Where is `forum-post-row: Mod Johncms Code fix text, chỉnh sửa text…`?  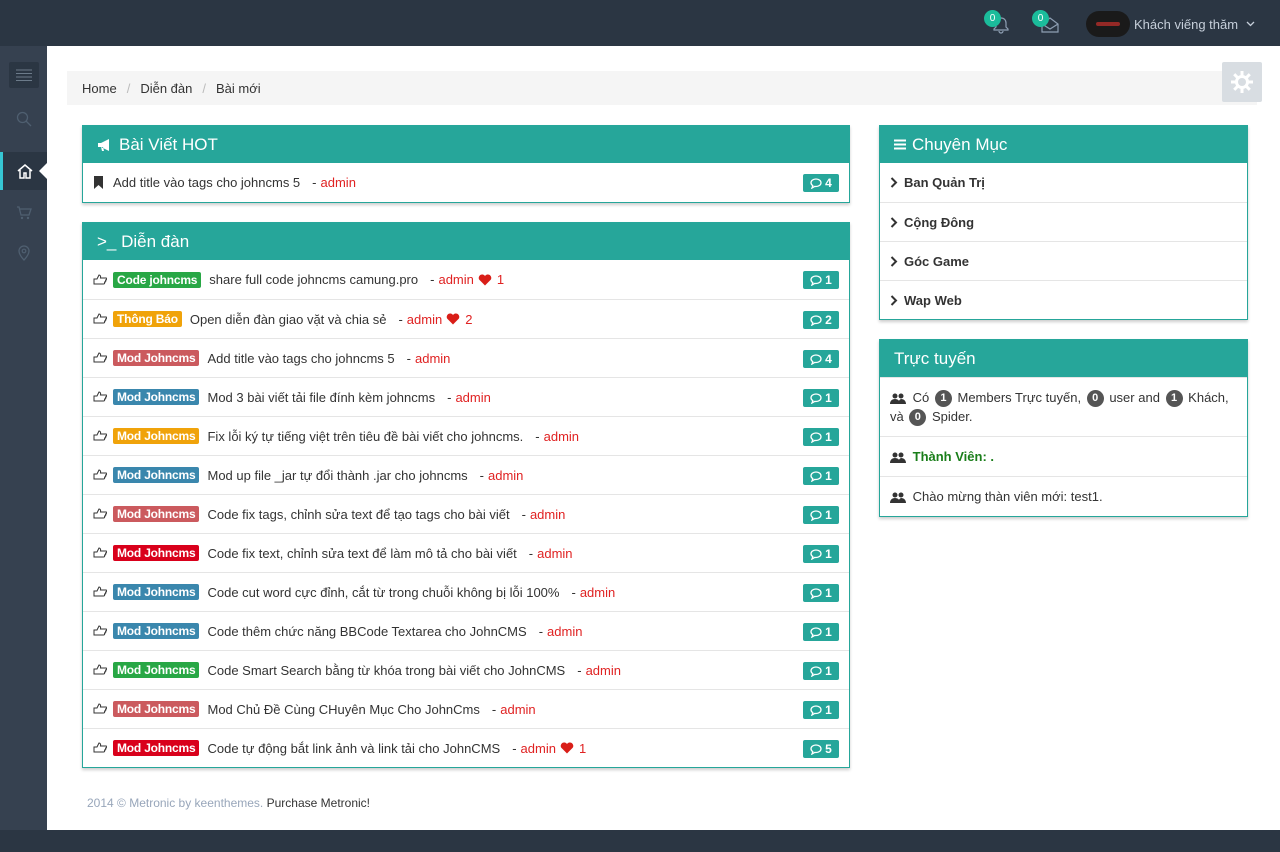 forum-post-row: Mod Johncms Code fix text, chỉnh sửa text… is located at coordinates (466, 552).